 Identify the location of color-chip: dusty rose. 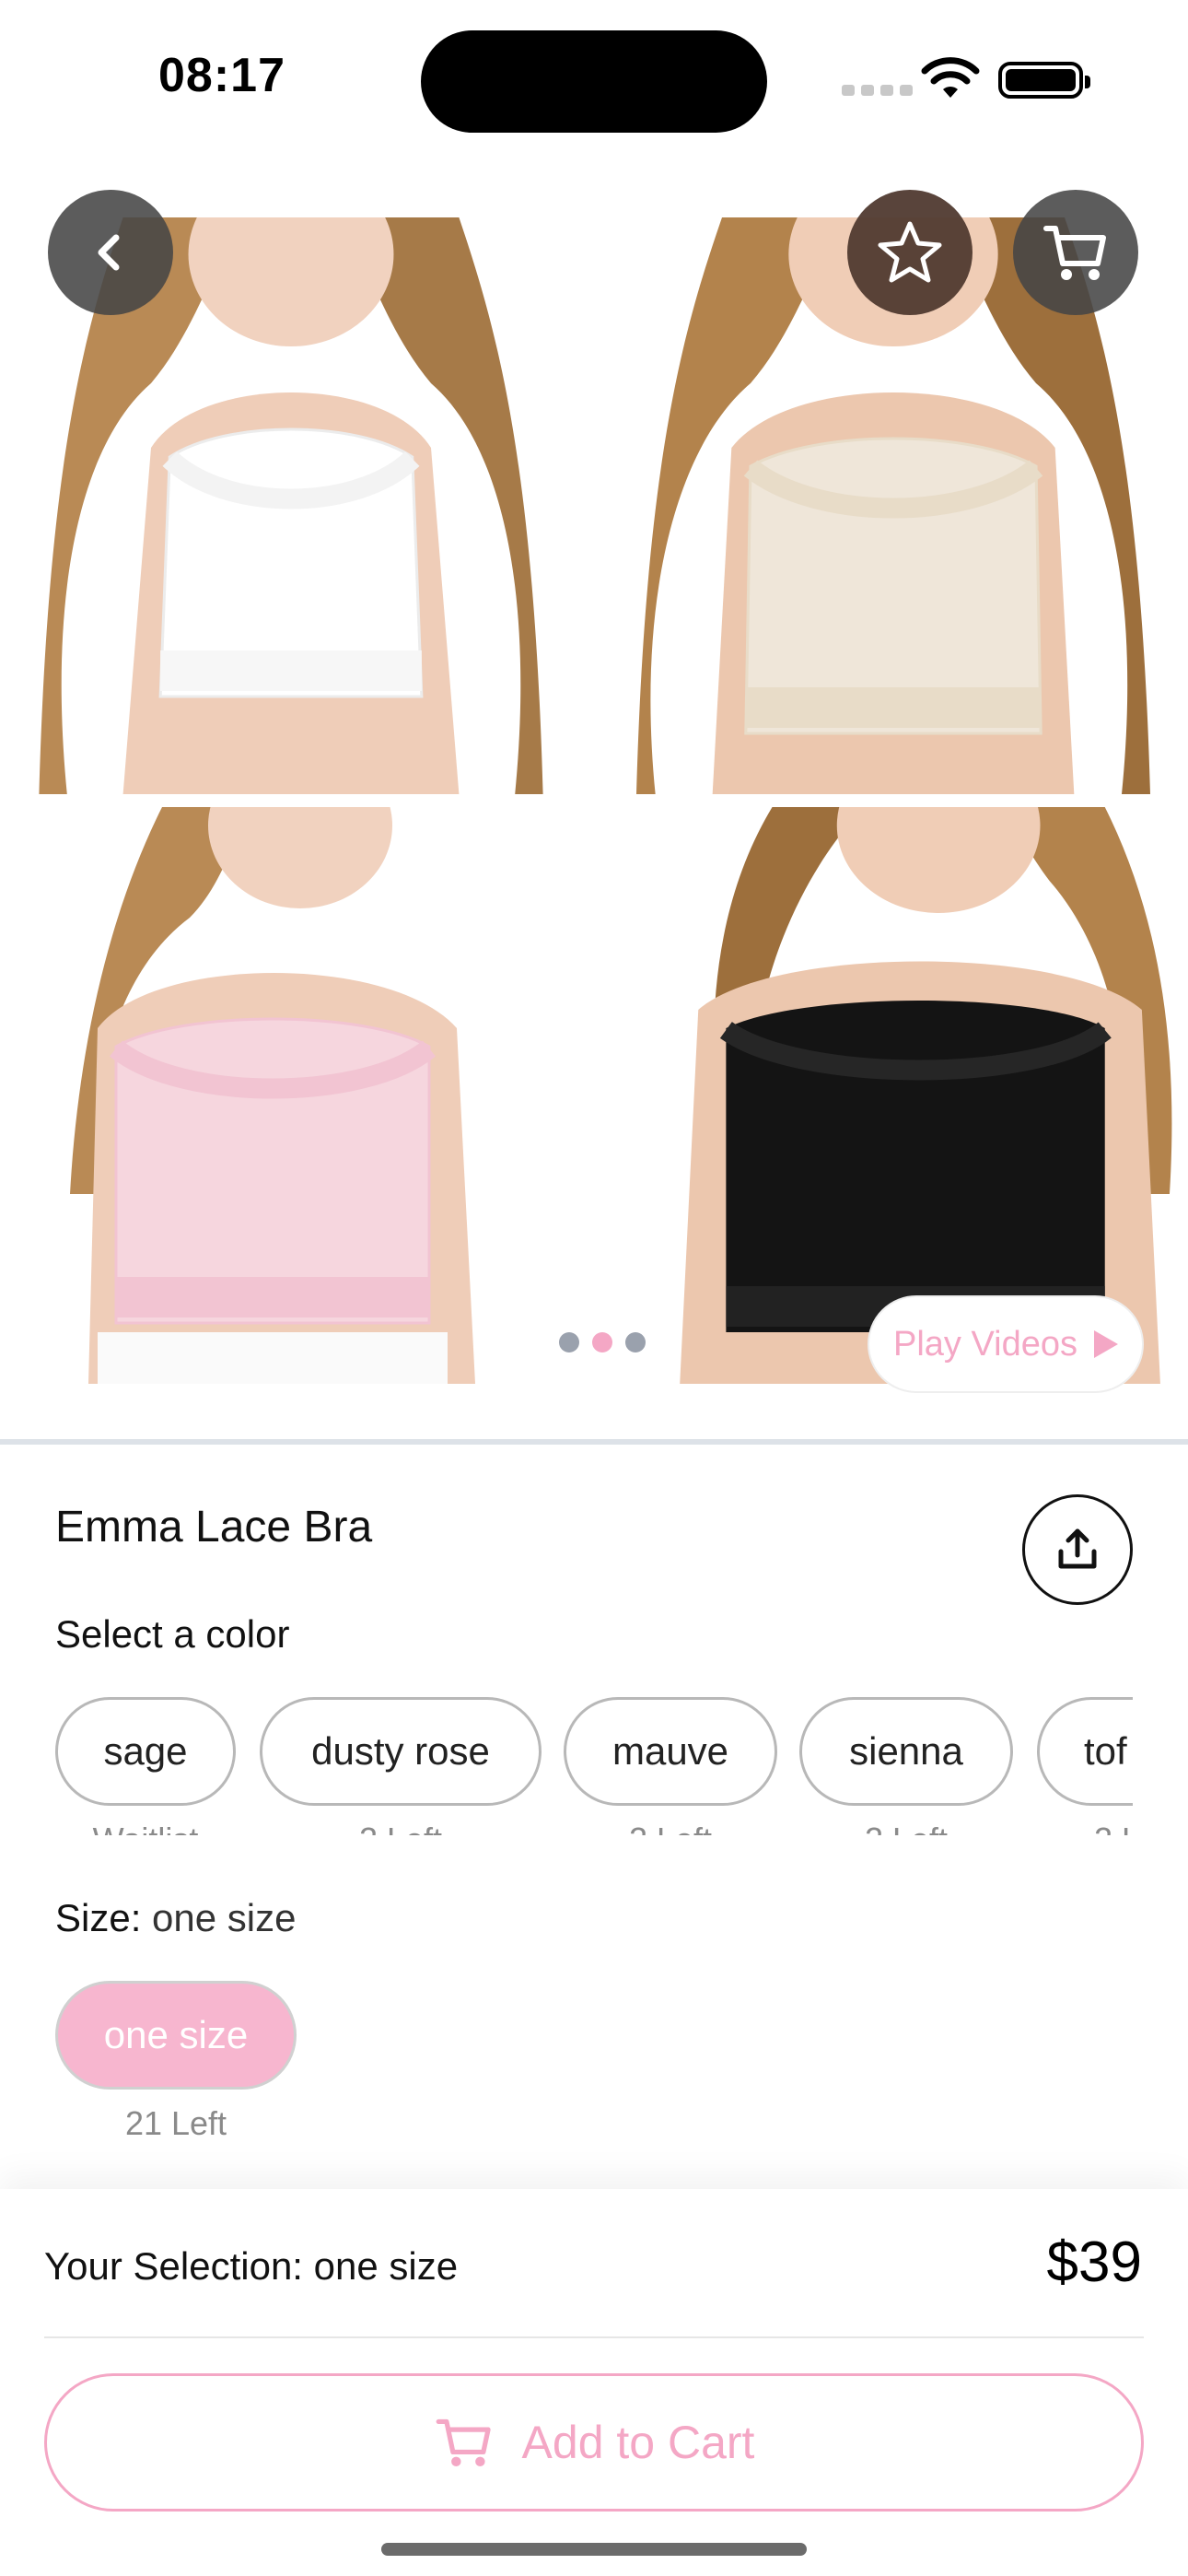
(401, 1751).